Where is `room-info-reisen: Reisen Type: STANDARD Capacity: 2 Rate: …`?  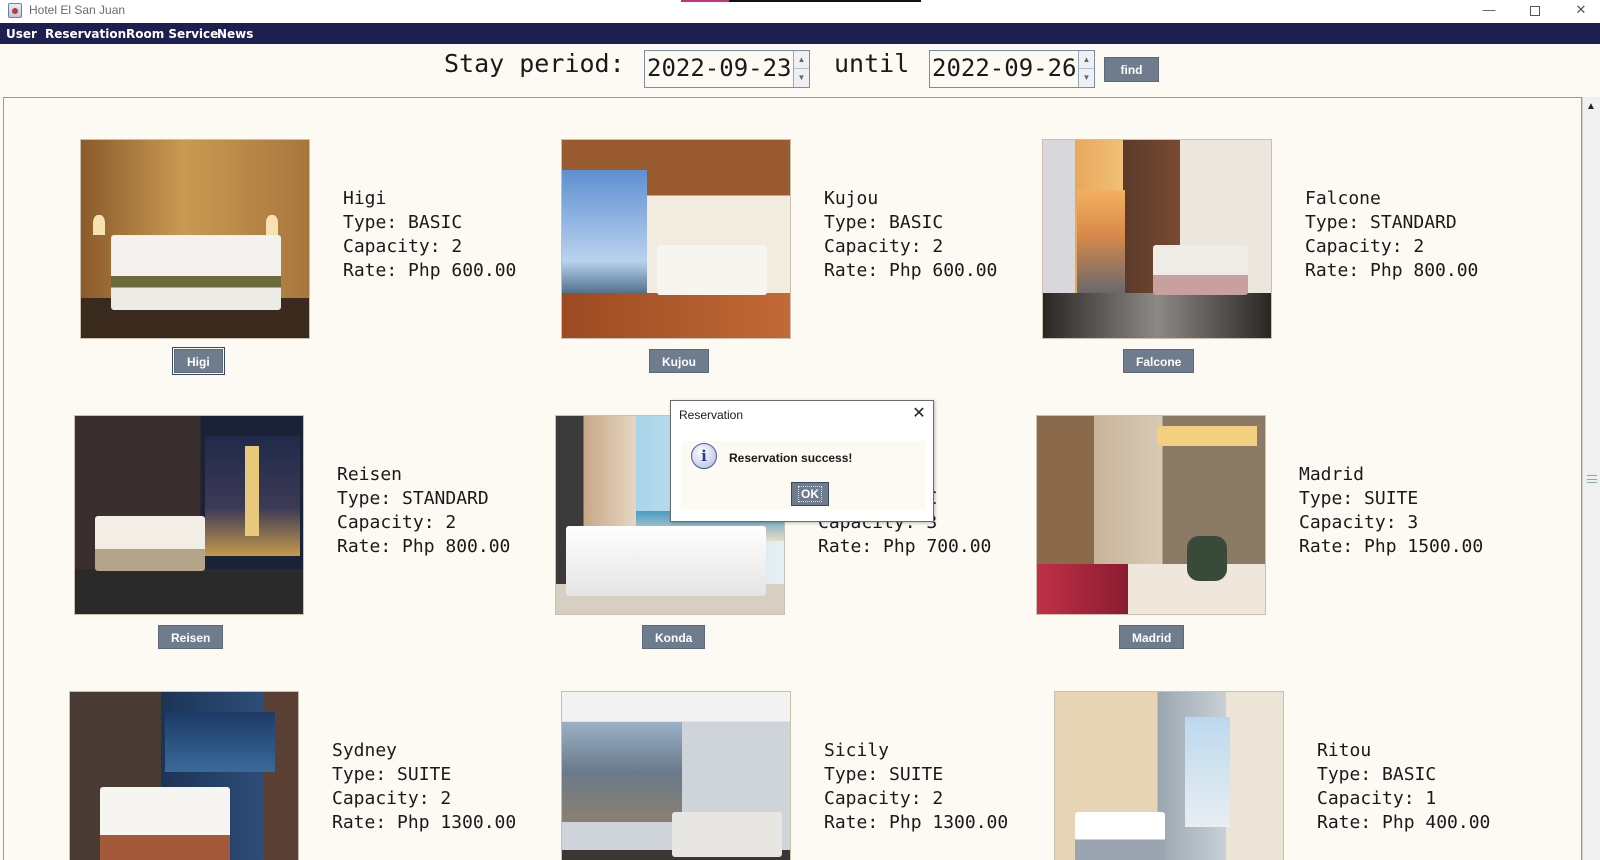 room-info-reisen: Reisen Type: STANDARD Capacity: 2 Rate: … is located at coordinates (423, 511).